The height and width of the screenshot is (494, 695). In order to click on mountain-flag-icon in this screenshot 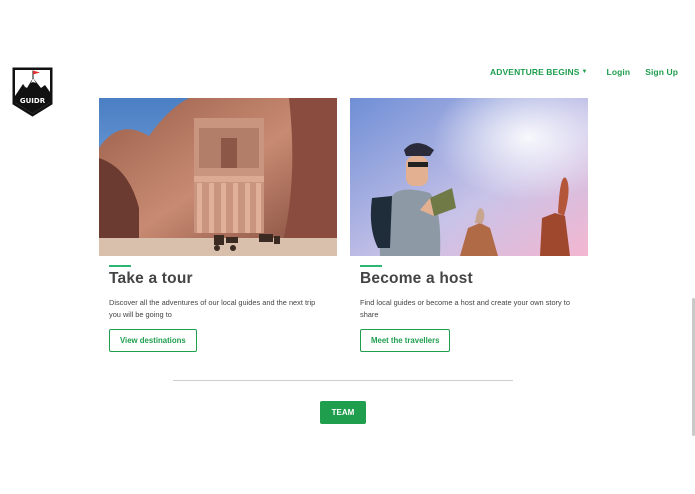, I will do `click(32, 92)`.